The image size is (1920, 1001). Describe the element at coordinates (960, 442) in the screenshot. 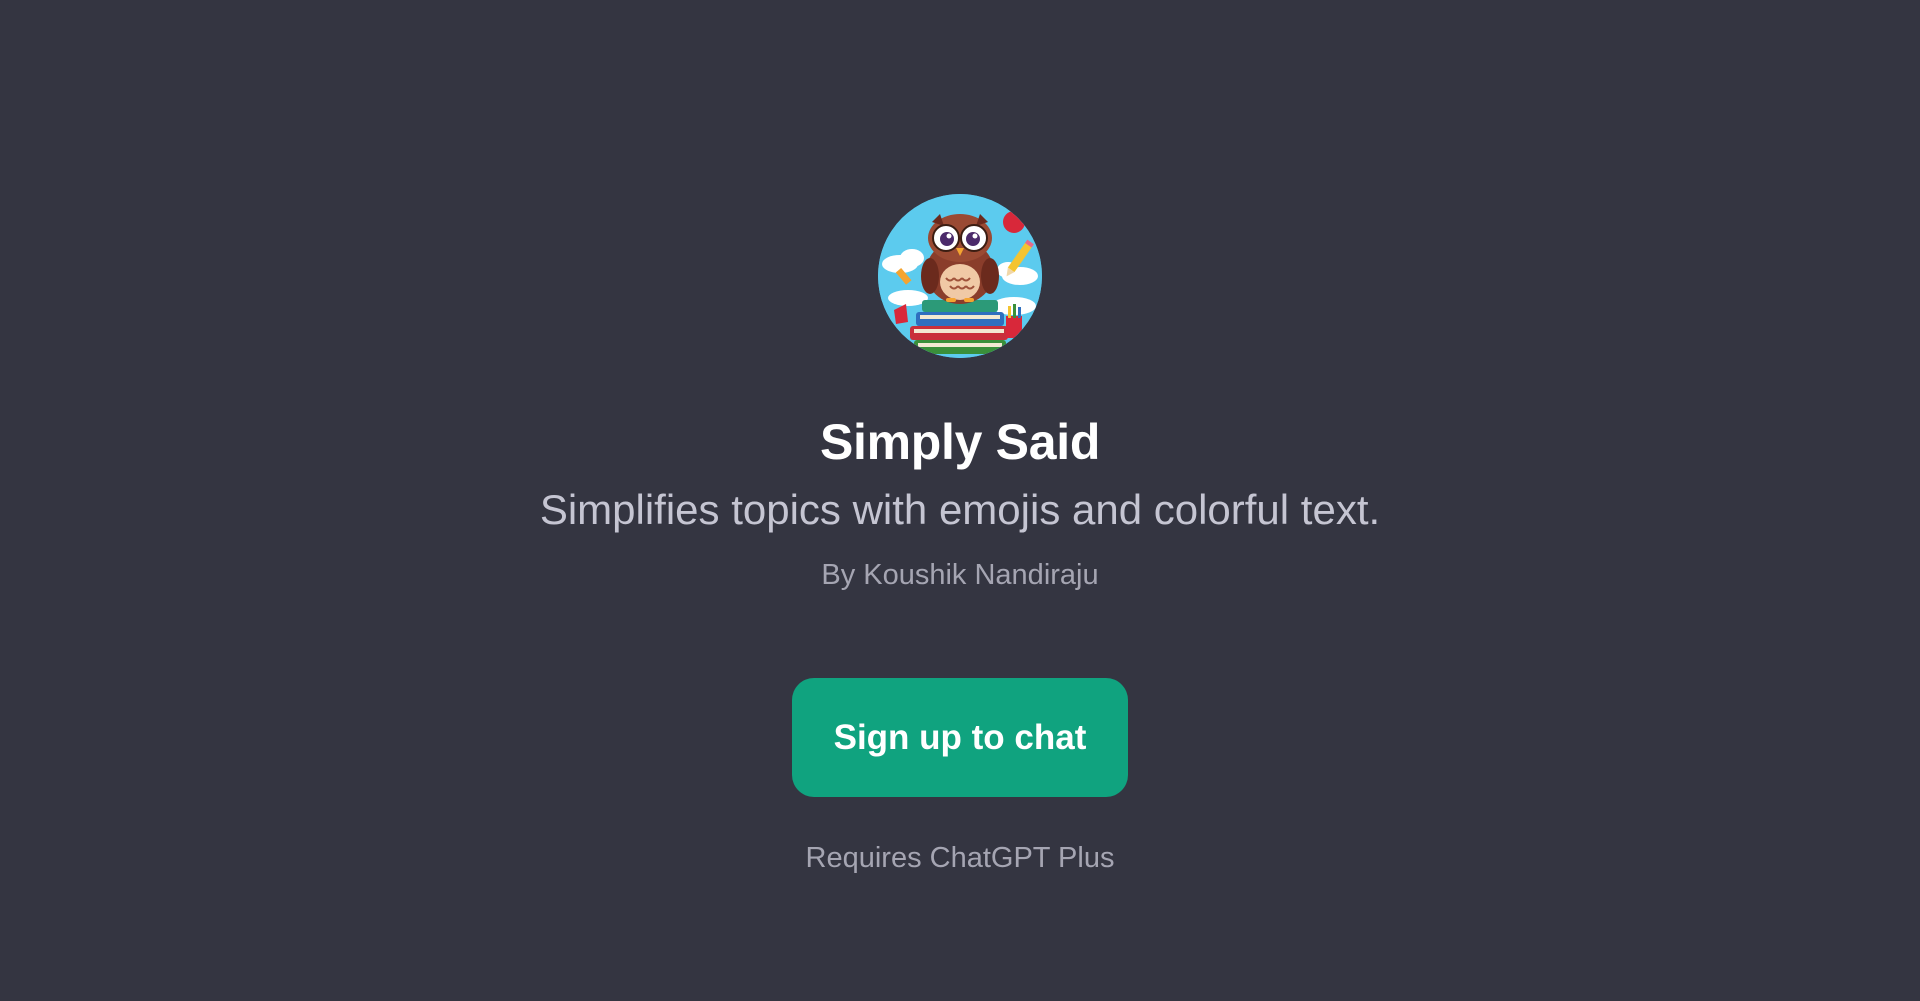

I see `gpt-title: Simply Said` at that location.